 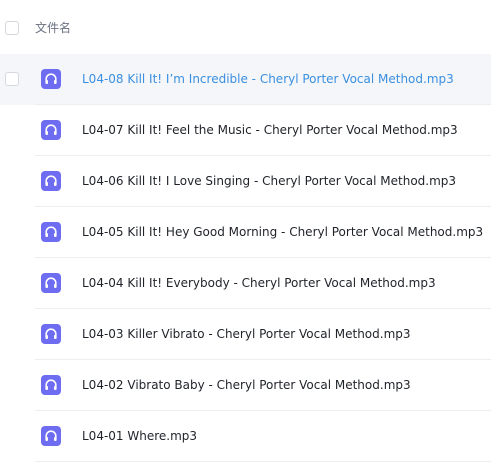 I want to click on select-all-checkbox, so click(x=12, y=28).